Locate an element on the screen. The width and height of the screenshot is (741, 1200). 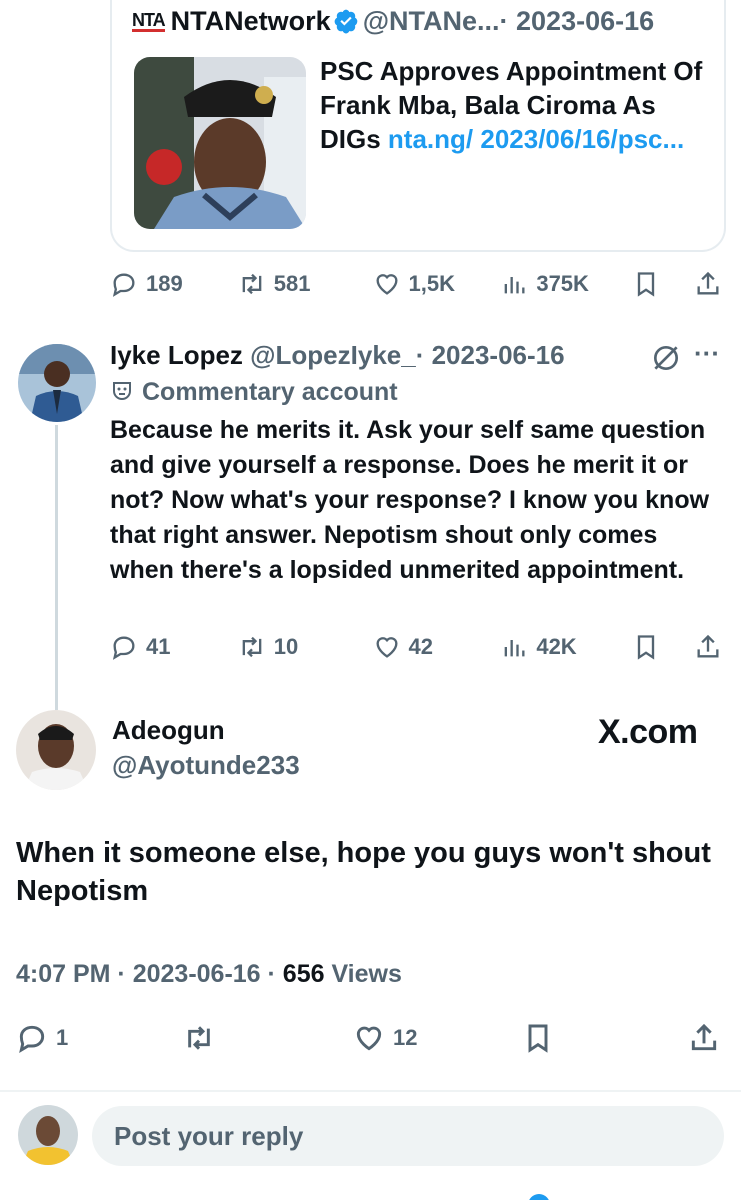
quoted-date: · 2023-06-16 is located at coordinates (577, 21).